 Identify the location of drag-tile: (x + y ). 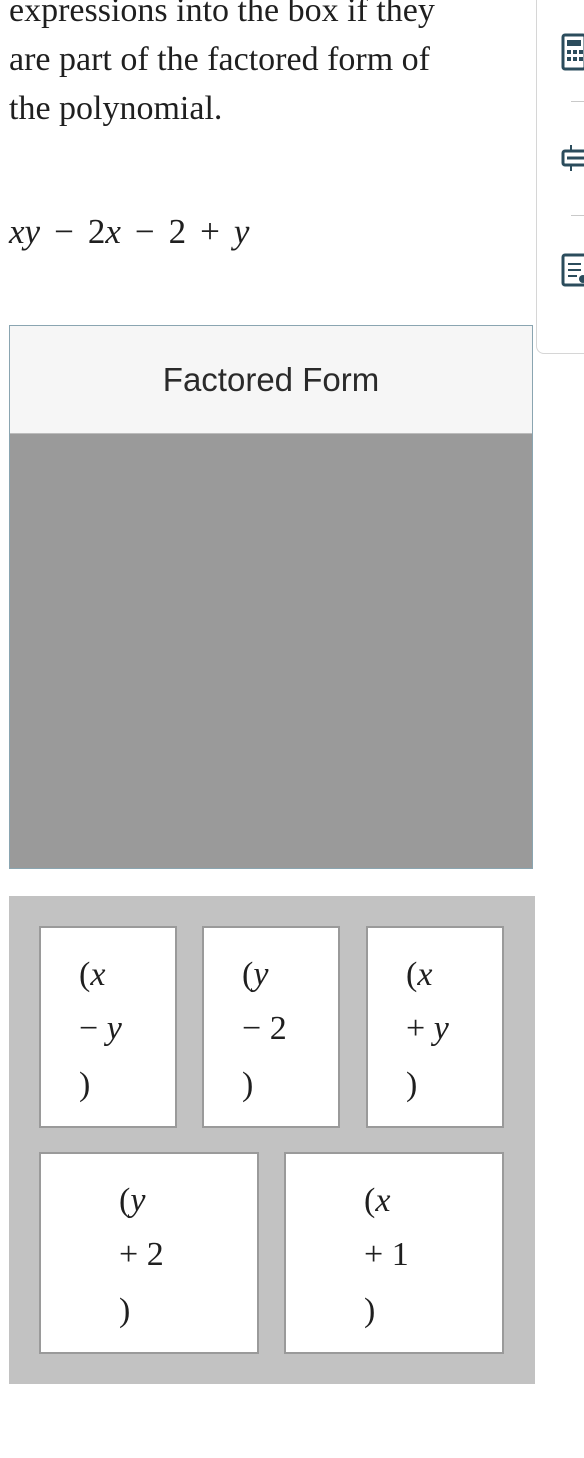
(435, 1027).